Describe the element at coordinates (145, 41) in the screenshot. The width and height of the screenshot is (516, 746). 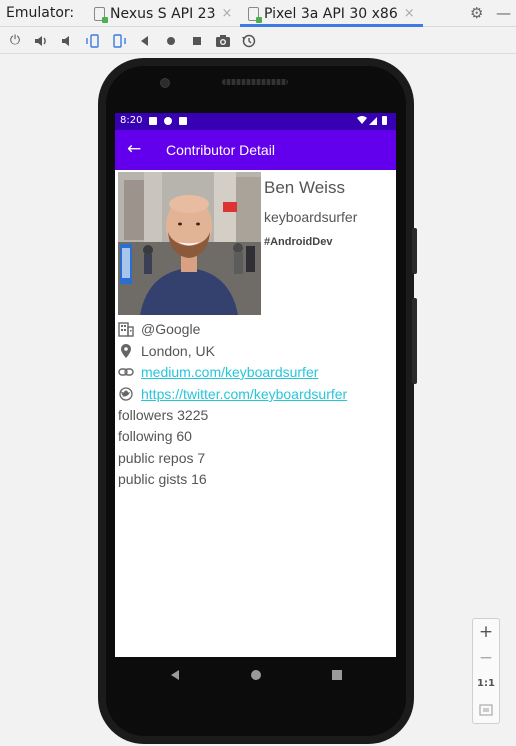
I see `back-icon` at that location.